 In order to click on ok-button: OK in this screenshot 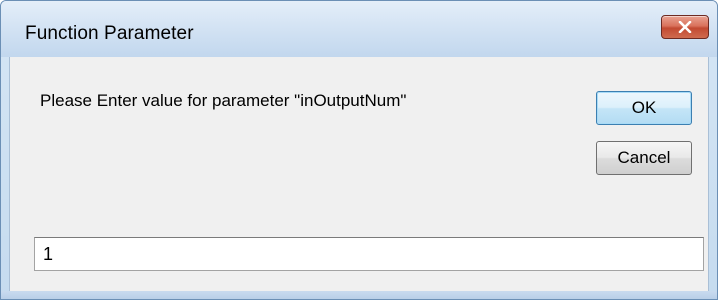, I will do `click(644, 108)`.